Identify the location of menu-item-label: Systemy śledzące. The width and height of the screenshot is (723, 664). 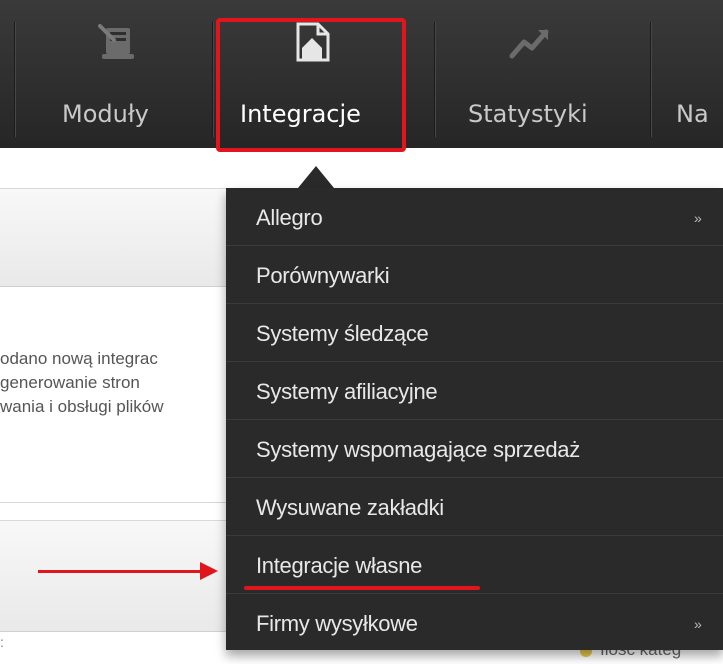
(342, 333).